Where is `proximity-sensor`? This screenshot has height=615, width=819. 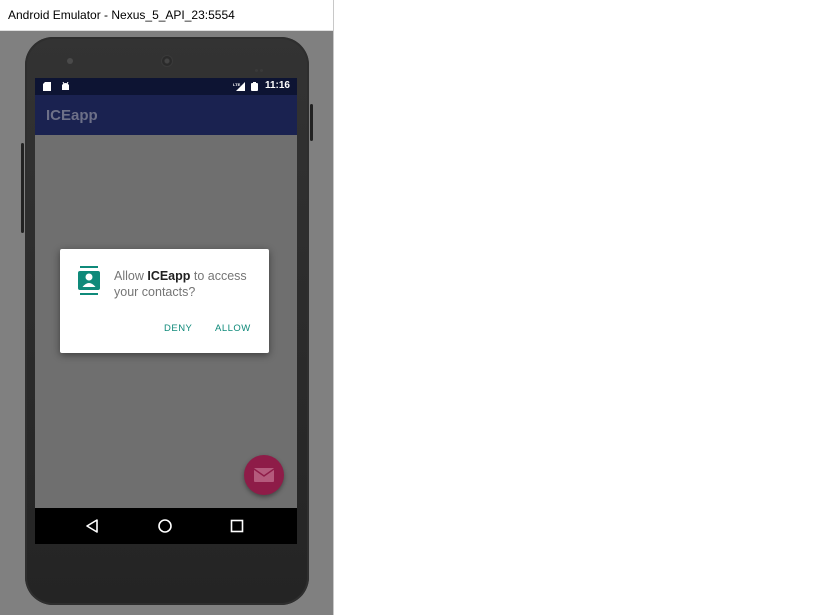 proximity-sensor is located at coordinates (260, 65).